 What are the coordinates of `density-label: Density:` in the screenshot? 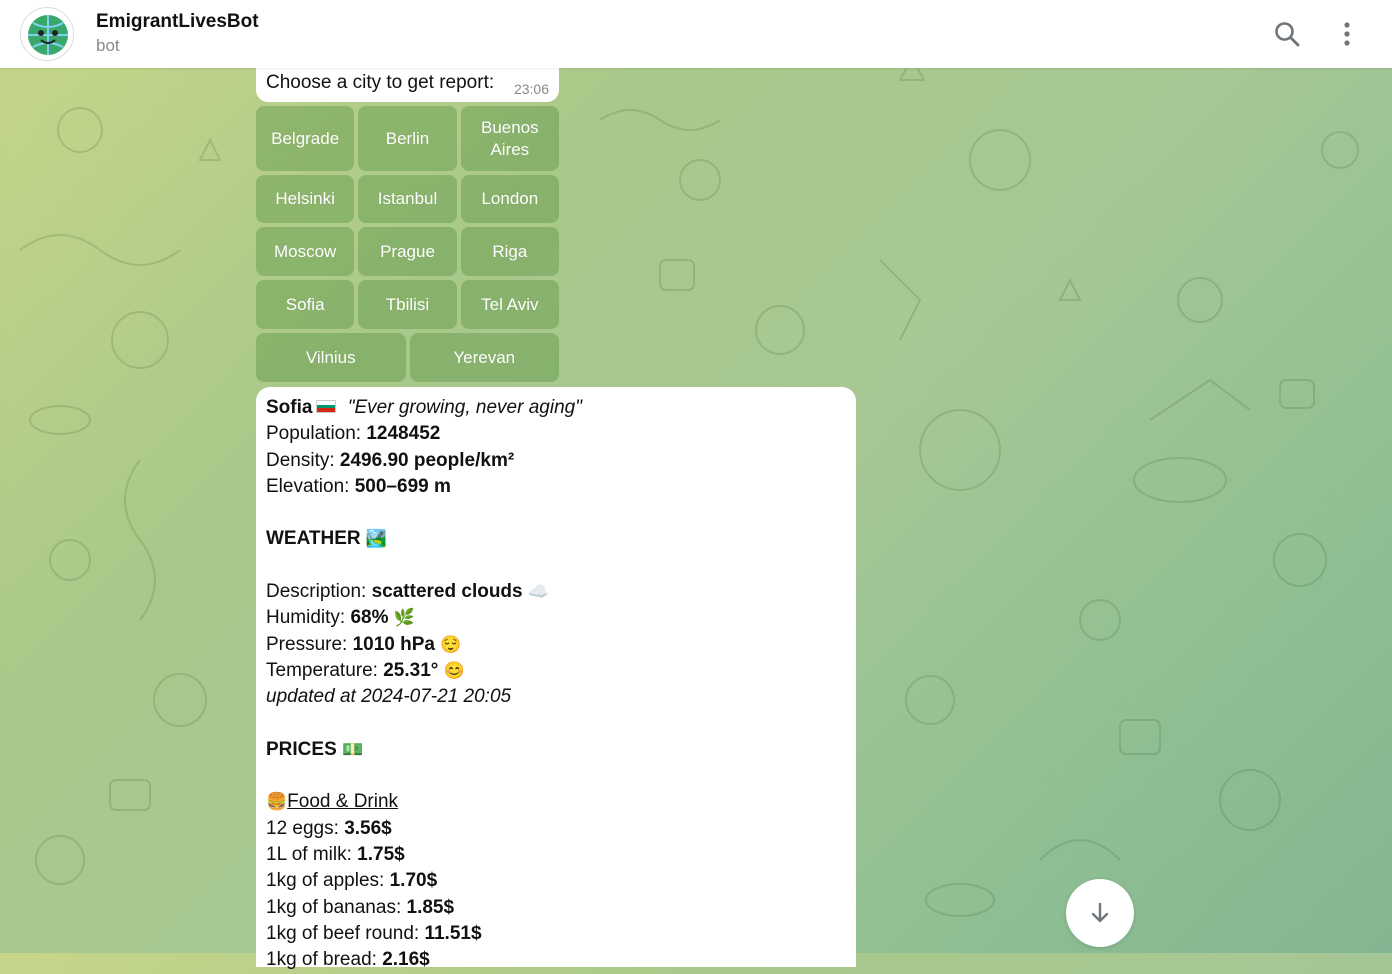 It's located at (300, 460).